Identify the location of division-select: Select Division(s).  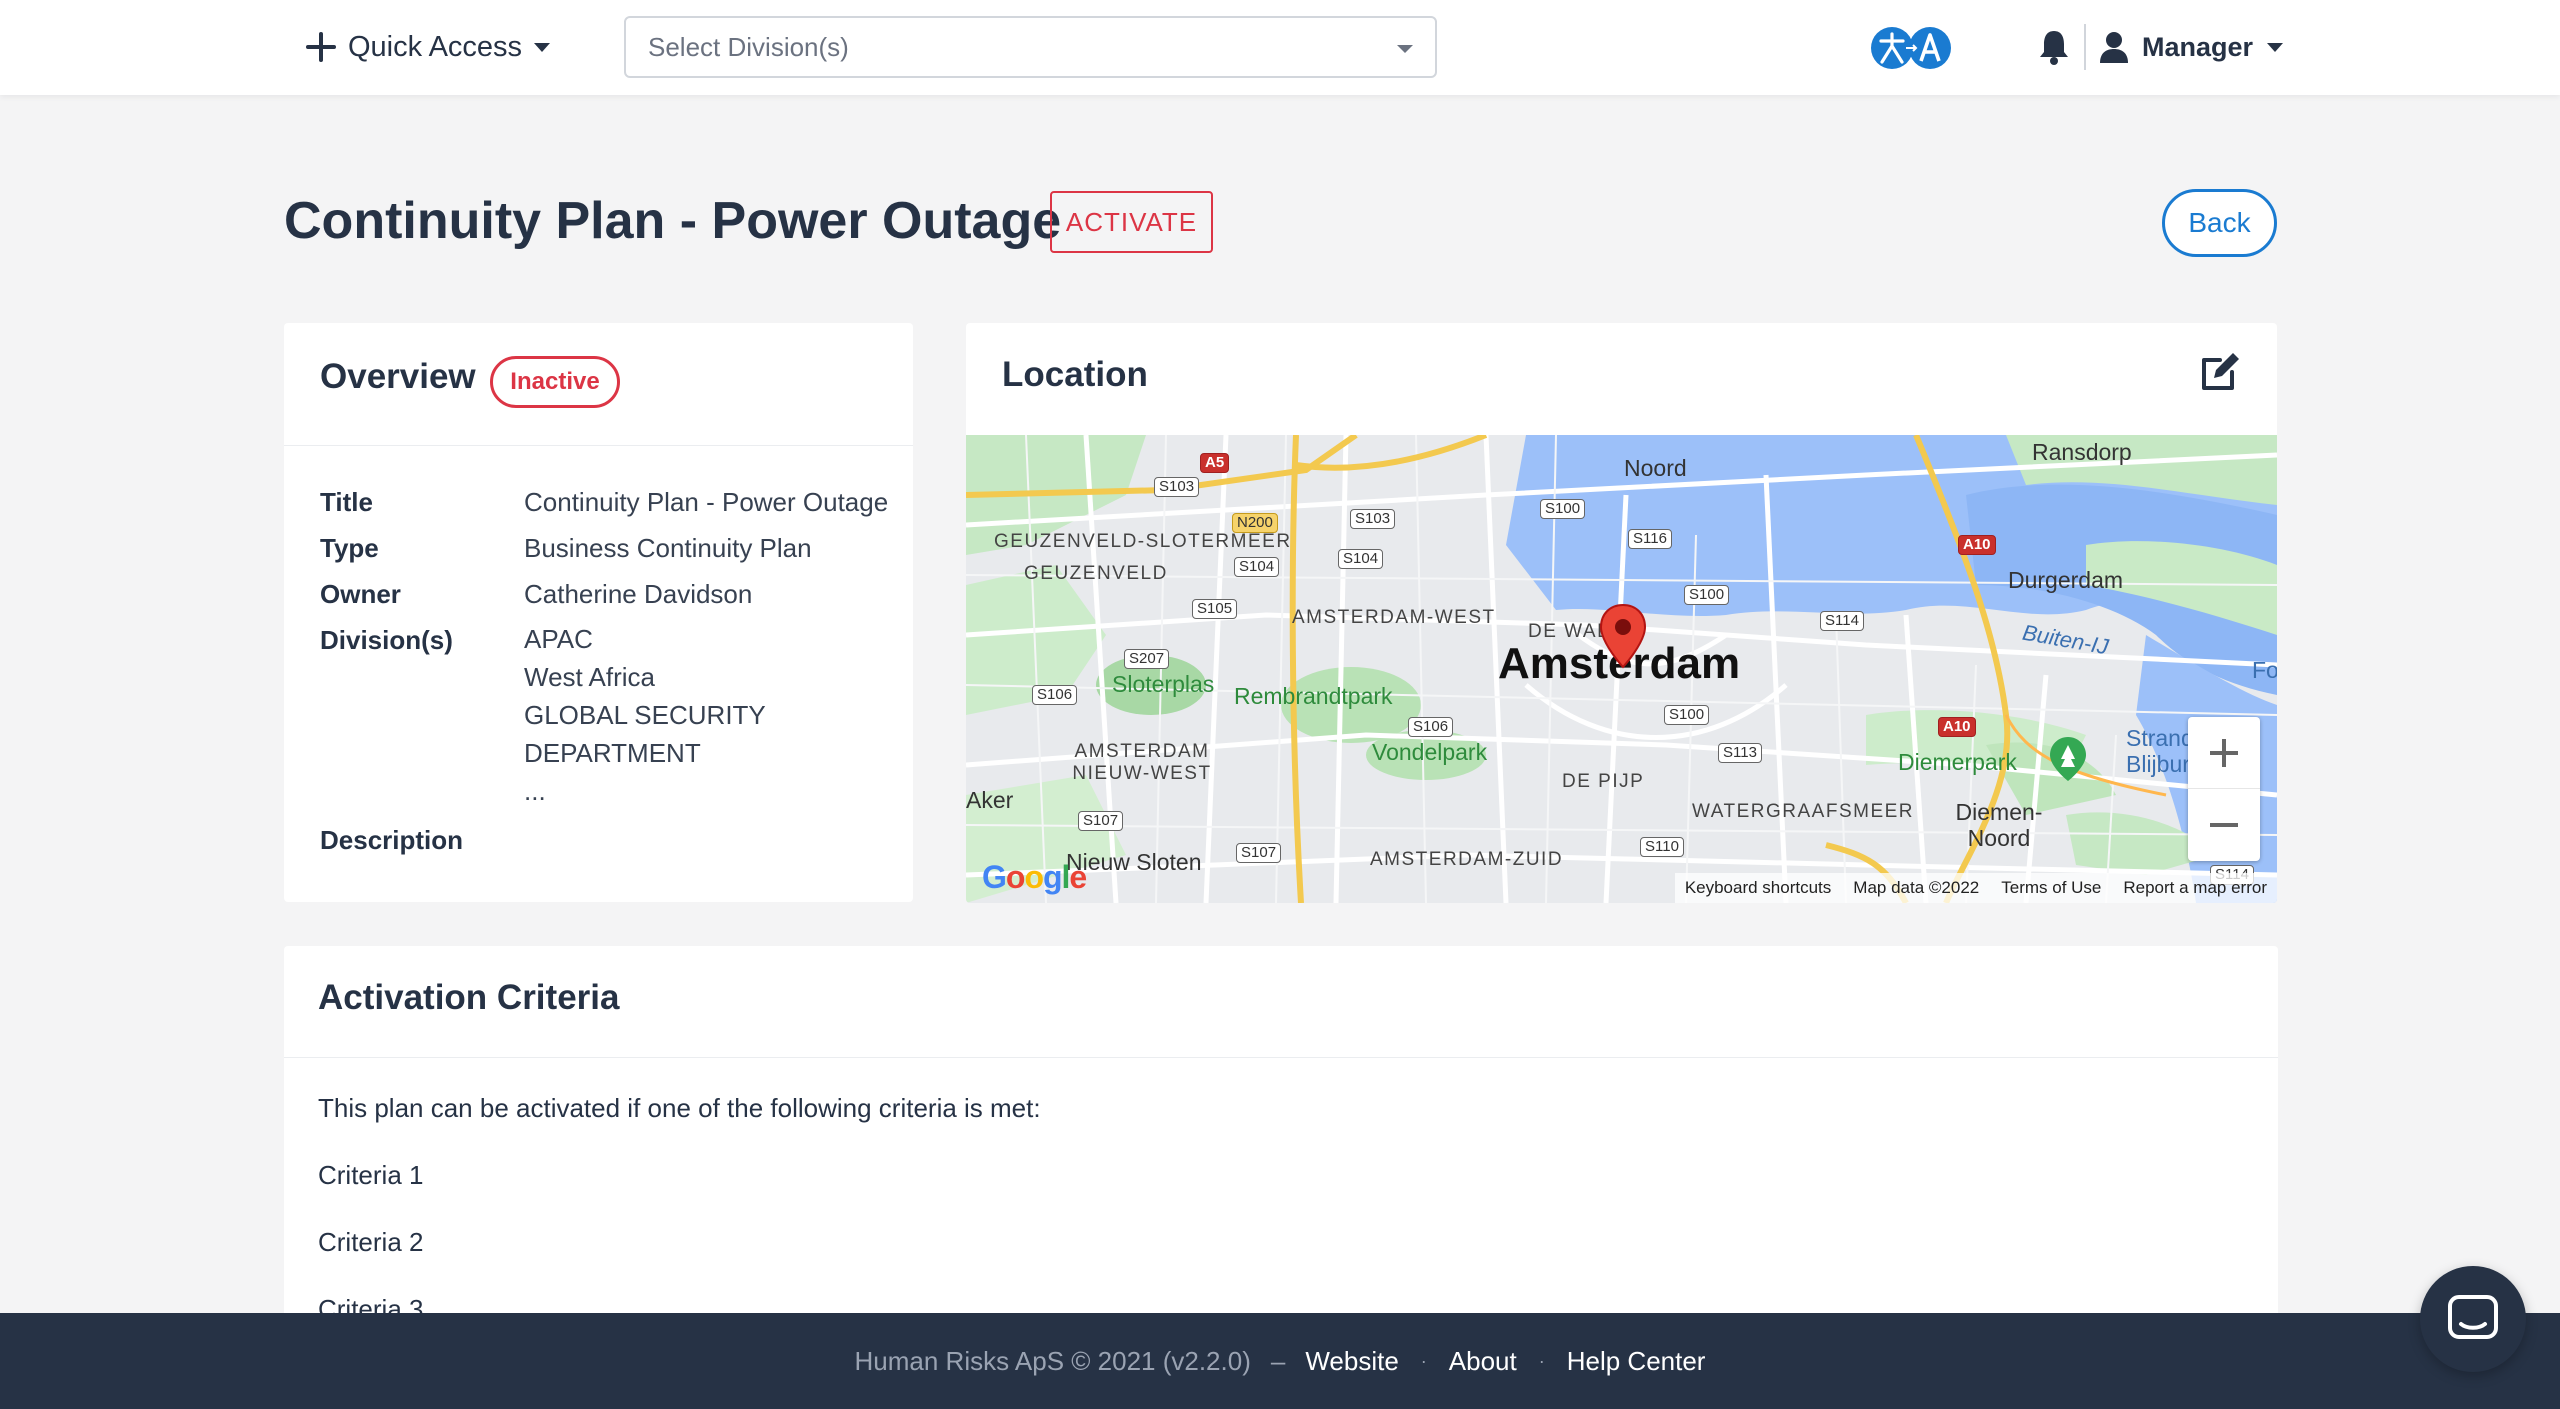
(1030, 47).